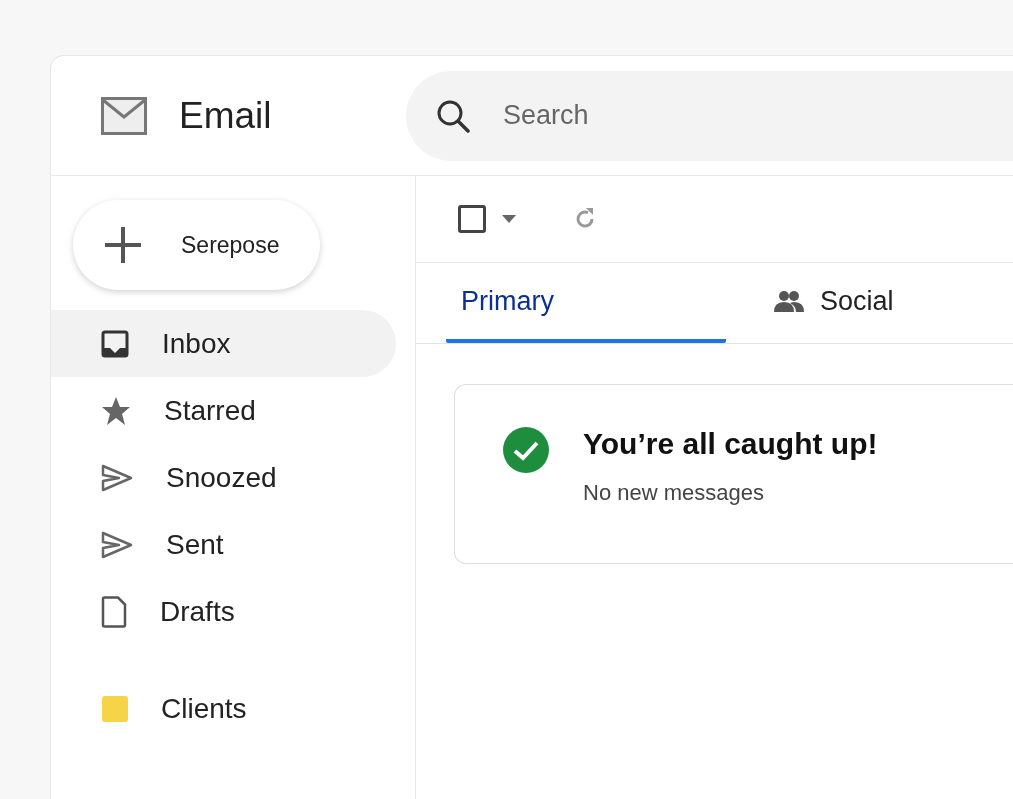 The image size is (1013, 799). Describe the element at coordinates (709, 115) in the screenshot. I see `search-field: Search` at that location.